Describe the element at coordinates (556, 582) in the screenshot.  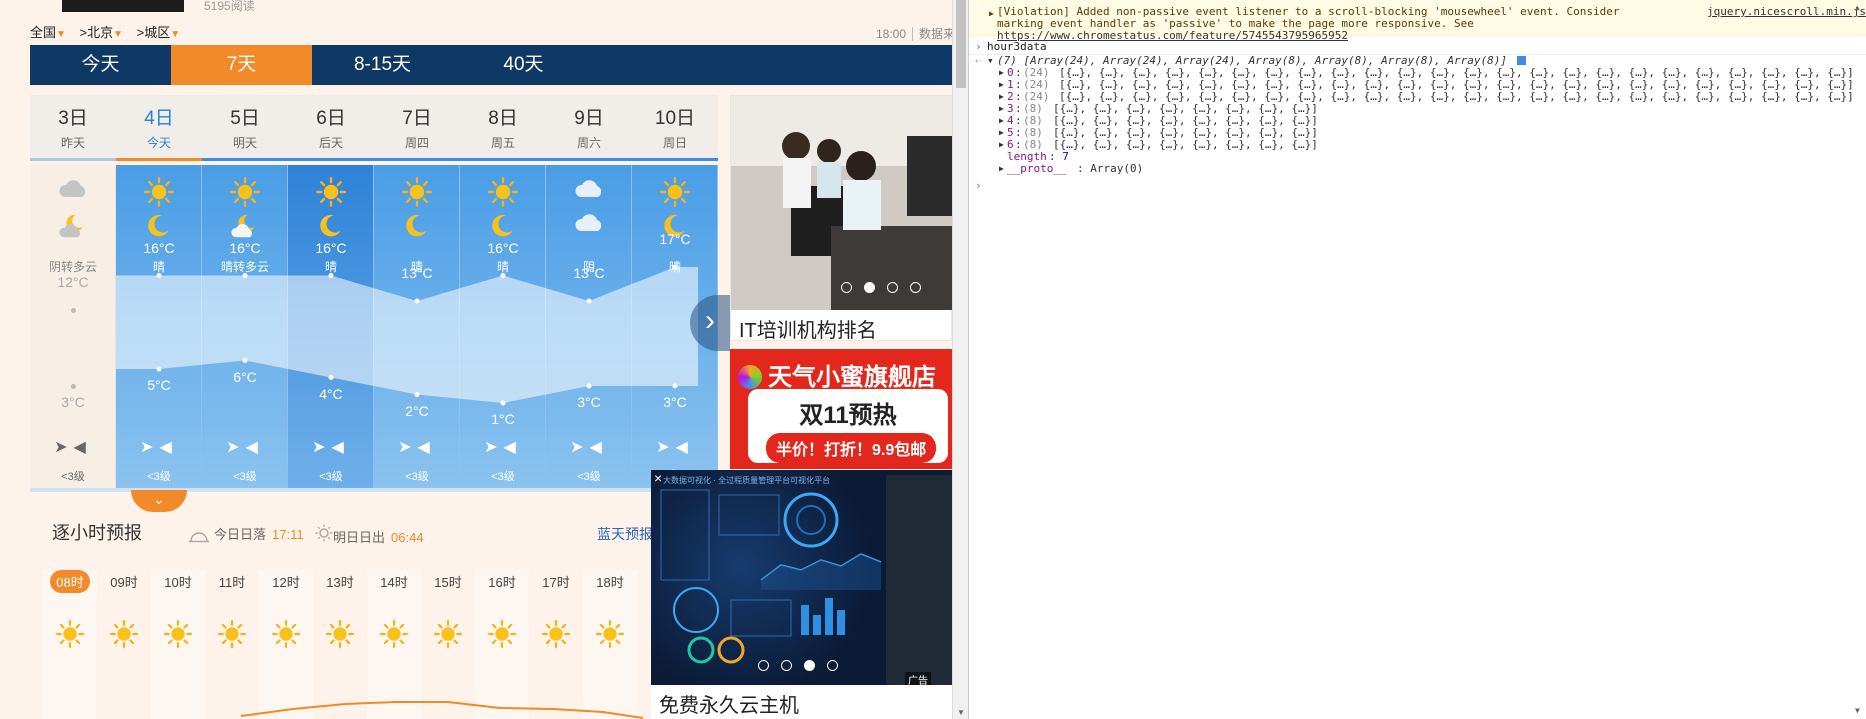
I see `hour-label: 17时` at that location.